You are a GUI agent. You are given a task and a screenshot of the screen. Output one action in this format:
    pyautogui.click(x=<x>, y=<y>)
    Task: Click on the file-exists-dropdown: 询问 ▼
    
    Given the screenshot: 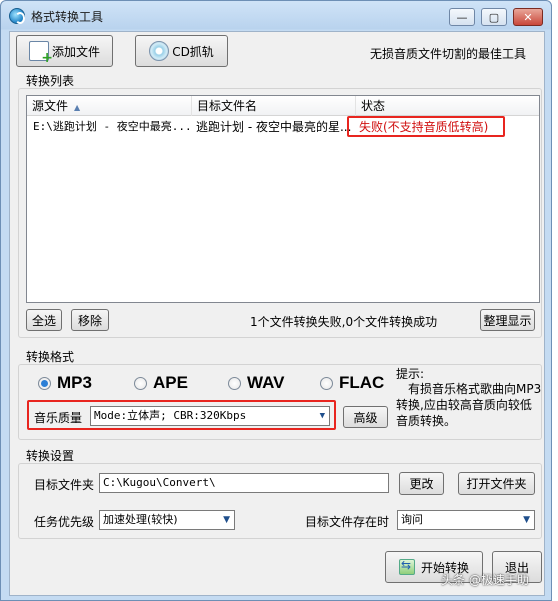 What is the action you would take?
    pyautogui.click(x=466, y=520)
    